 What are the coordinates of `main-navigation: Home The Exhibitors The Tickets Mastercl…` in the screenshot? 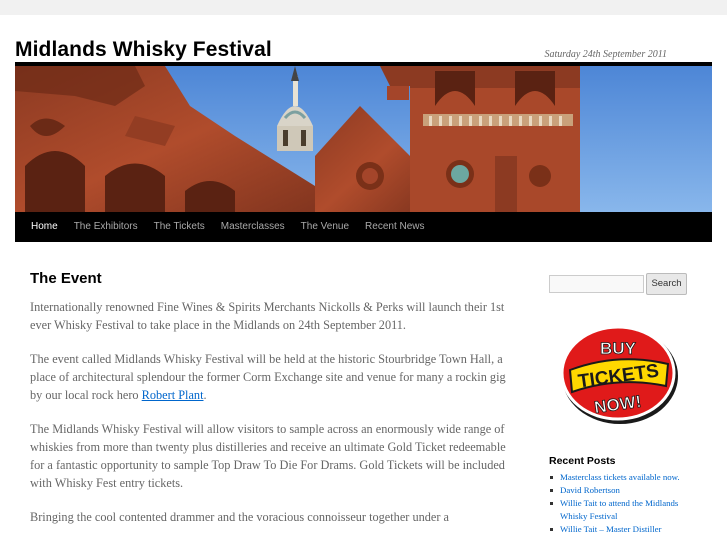 It's located at (363, 227).